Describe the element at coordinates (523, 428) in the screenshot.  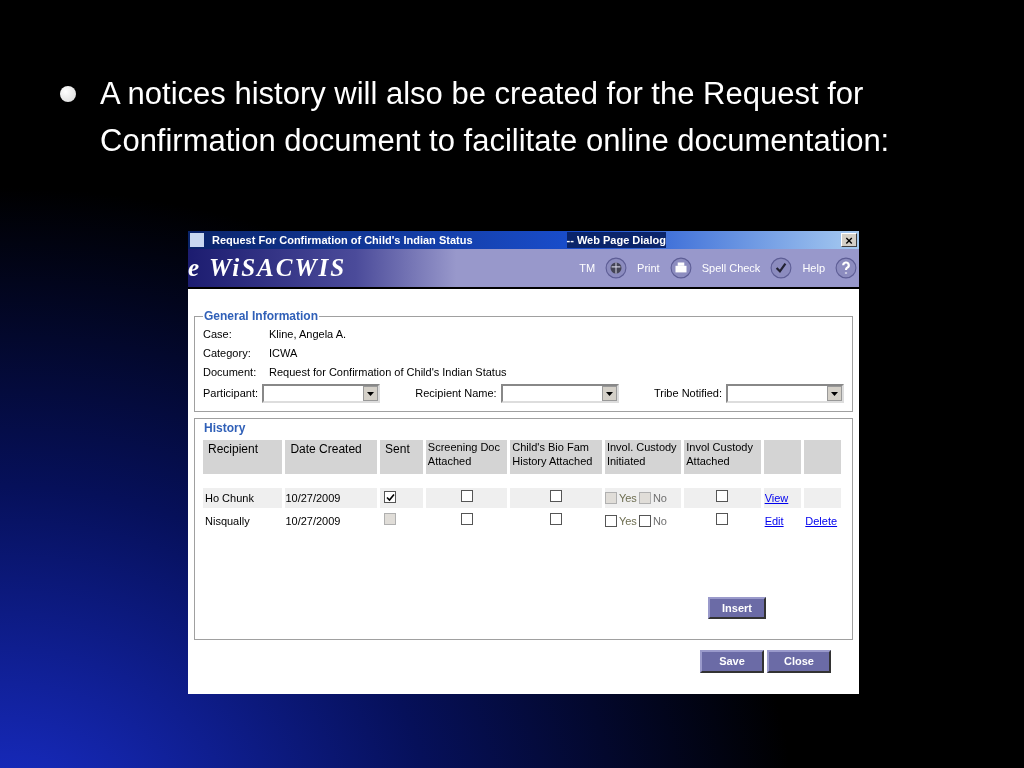
I see `section-legend: History` at that location.